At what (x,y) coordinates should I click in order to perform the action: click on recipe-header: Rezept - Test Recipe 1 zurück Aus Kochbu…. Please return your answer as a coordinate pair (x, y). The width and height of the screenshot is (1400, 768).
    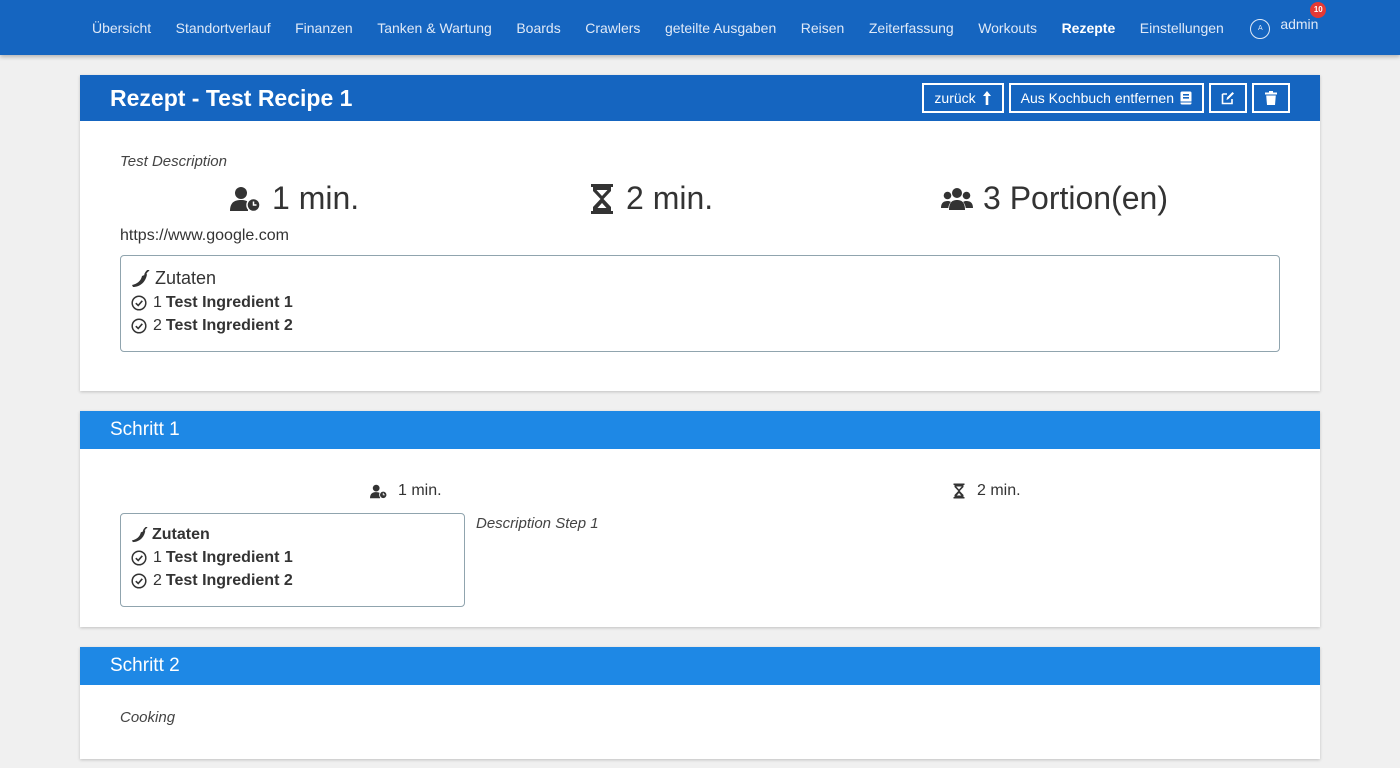
    Looking at the image, I should click on (700, 98).